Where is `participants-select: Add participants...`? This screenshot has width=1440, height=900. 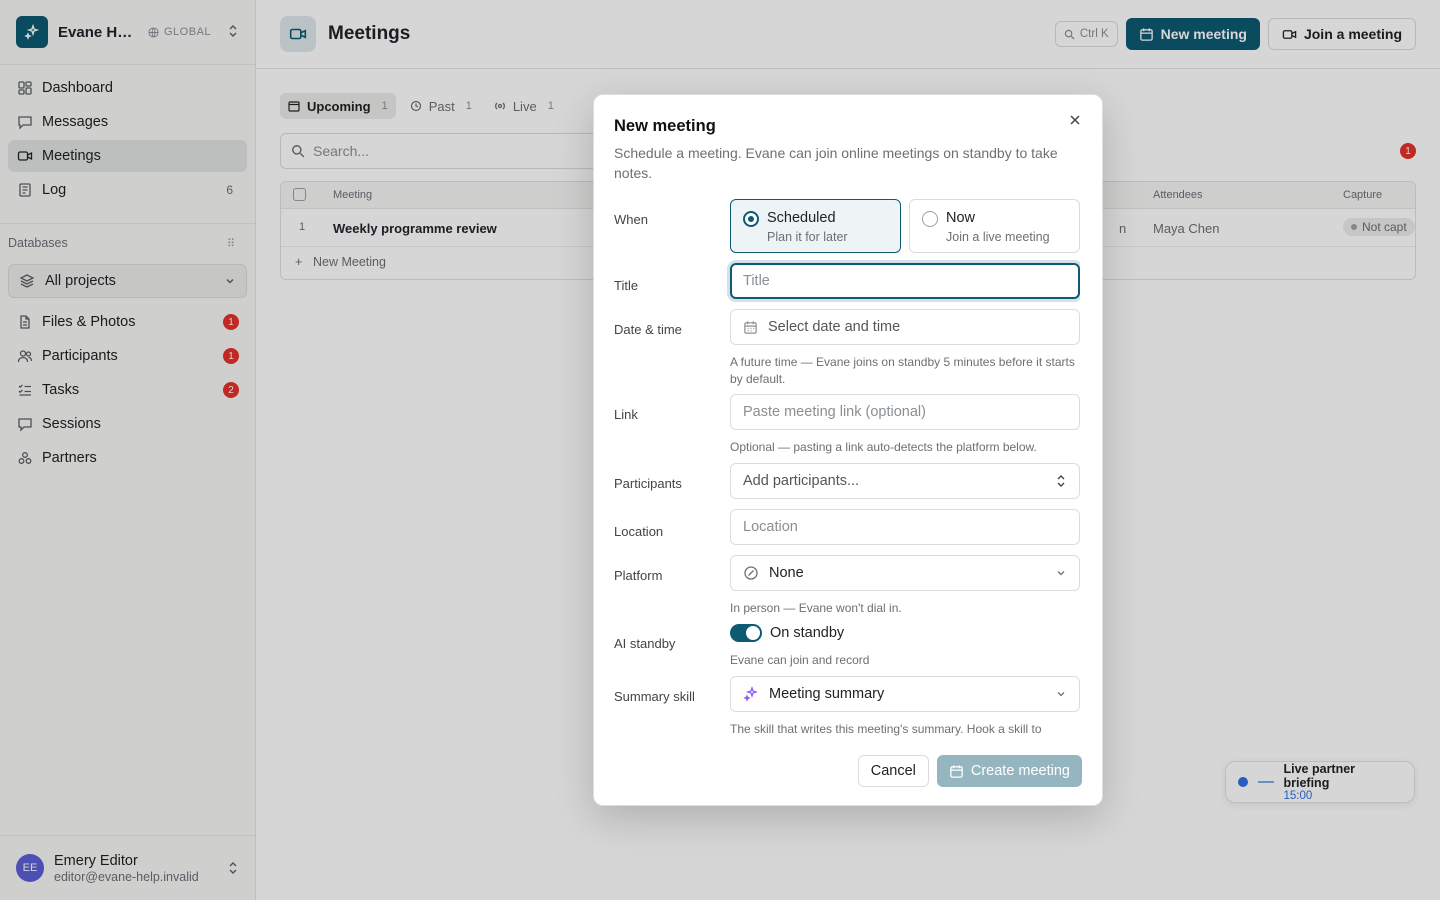 participants-select: Add participants... is located at coordinates (905, 481).